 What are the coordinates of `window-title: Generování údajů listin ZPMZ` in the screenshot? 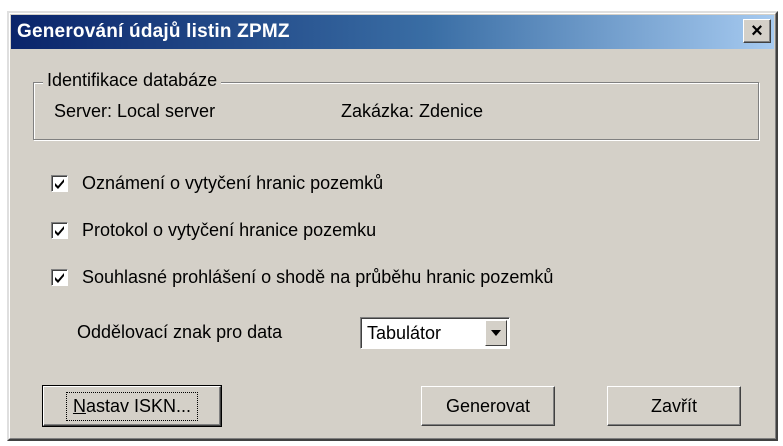 It's located at (153, 31).